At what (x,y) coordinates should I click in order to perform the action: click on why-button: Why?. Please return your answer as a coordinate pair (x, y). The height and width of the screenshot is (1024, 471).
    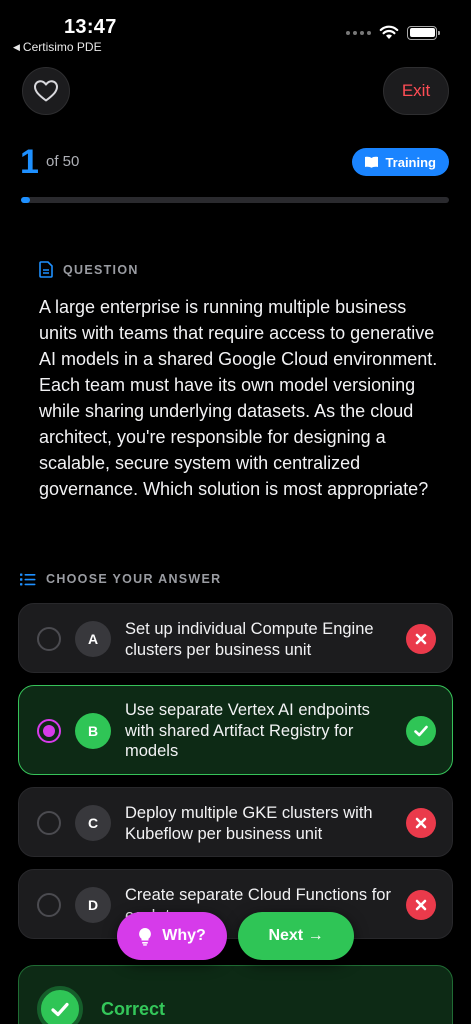
    Looking at the image, I should click on (172, 936).